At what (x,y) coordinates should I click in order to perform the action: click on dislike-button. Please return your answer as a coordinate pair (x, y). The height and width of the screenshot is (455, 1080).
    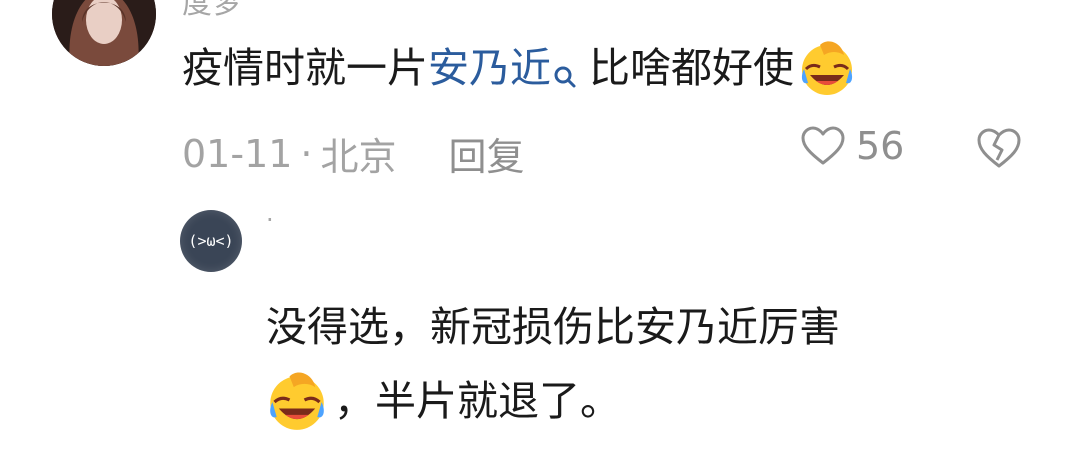
    Looking at the image, I should click on (999, 148).